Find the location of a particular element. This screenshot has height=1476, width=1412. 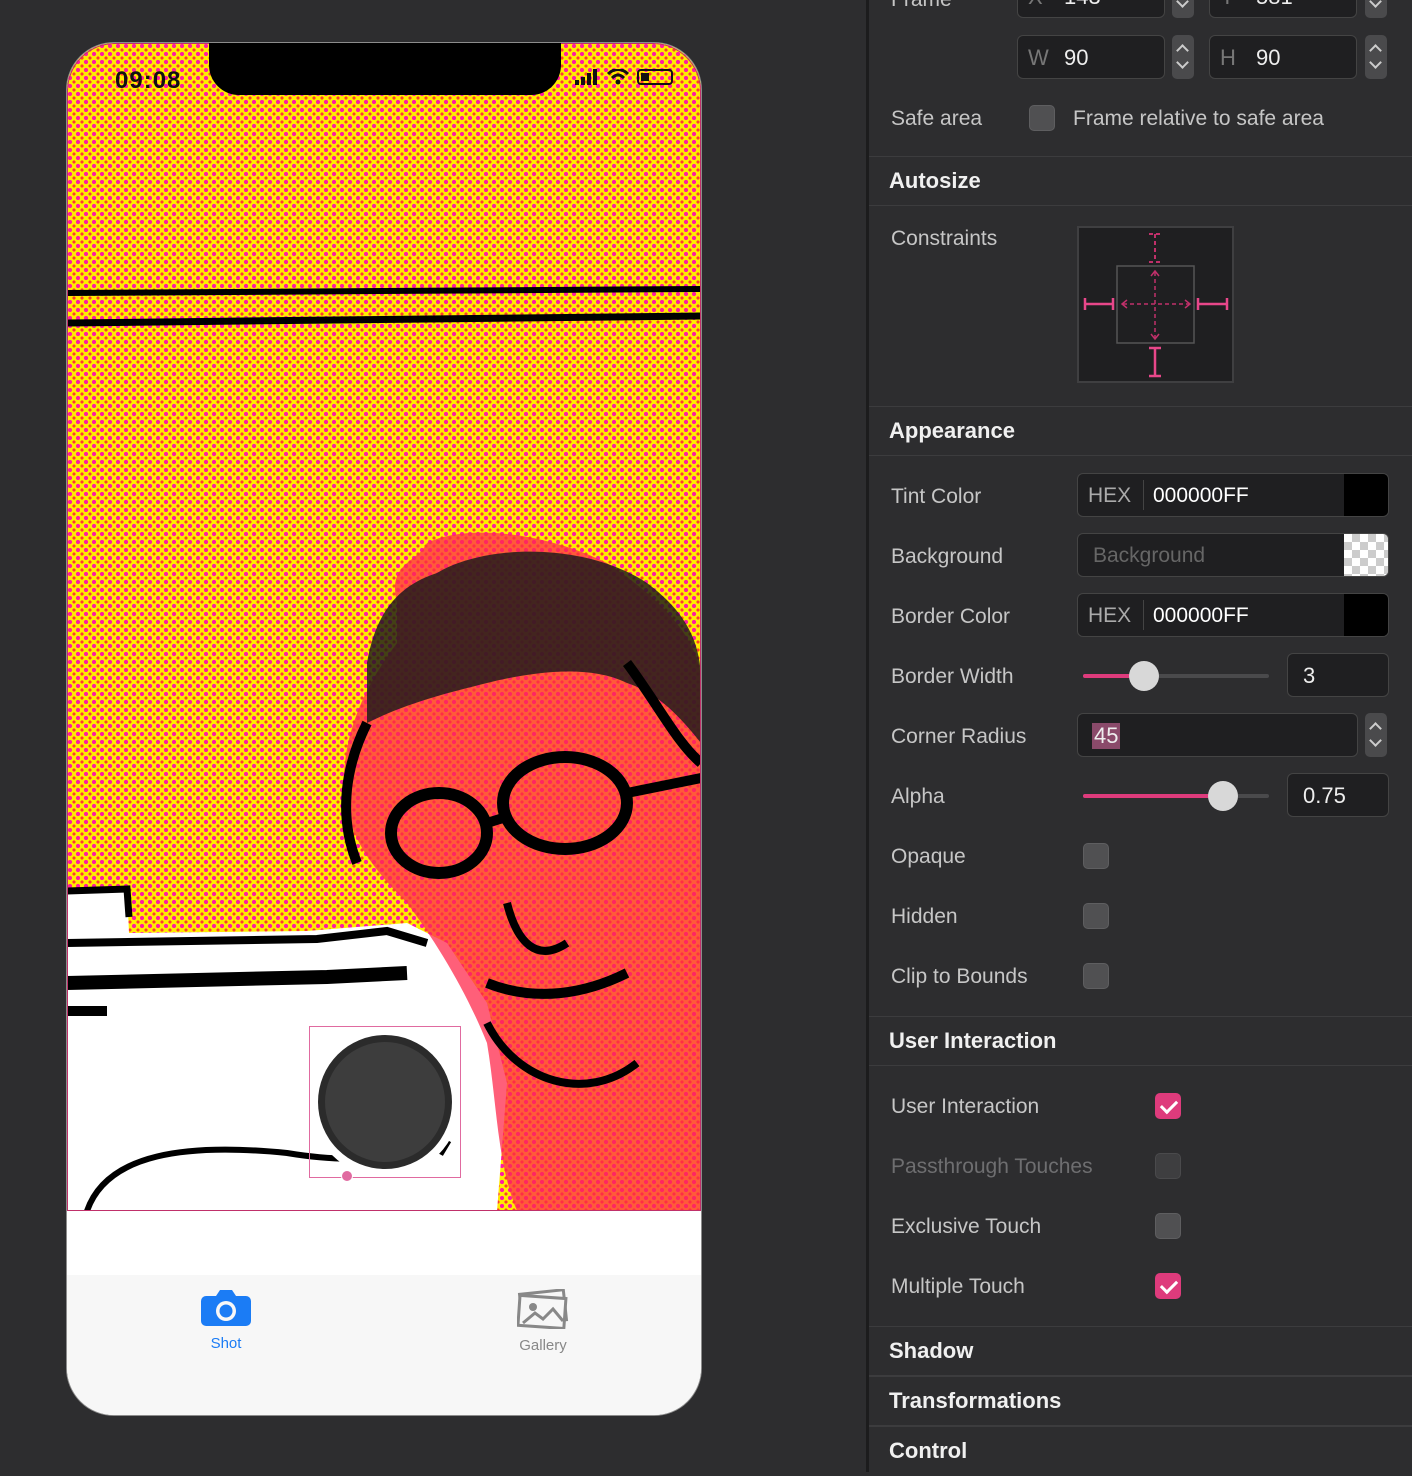

opaque-label: Opaque is located at coordinates (928, 856).